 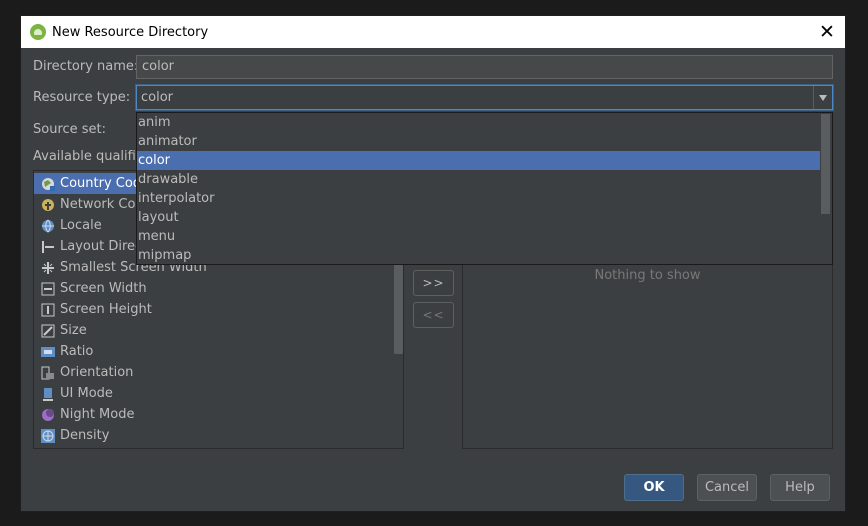 What do you see at coordinates (48, 247) in the screenshot?
I see `layout-direction-icon` at bounding box center [48, 247].